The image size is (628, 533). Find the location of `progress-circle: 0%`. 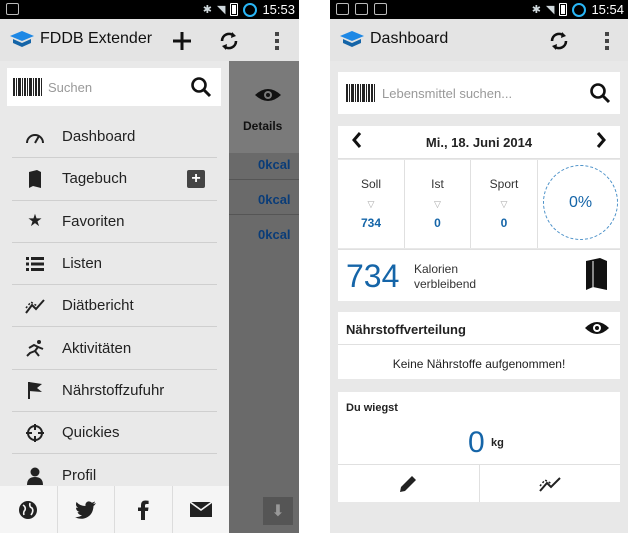

progress-circle: 0% is located at coordinates (580, 202).